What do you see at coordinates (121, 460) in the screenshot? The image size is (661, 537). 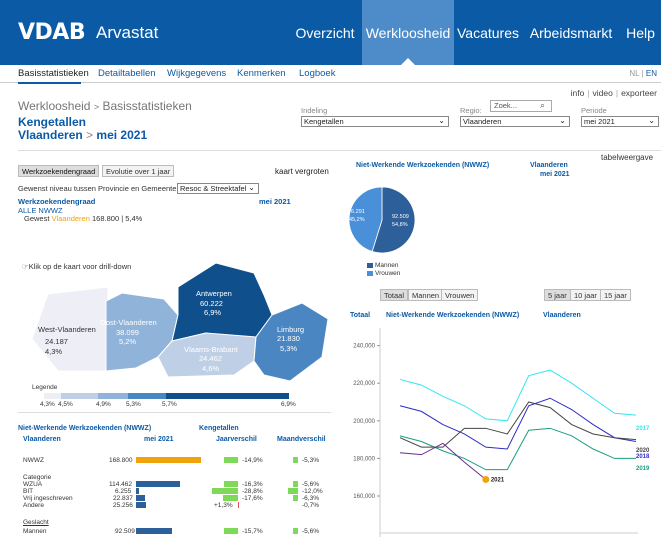 I see `row-value: 168.800` at bounding box center [121, 460].